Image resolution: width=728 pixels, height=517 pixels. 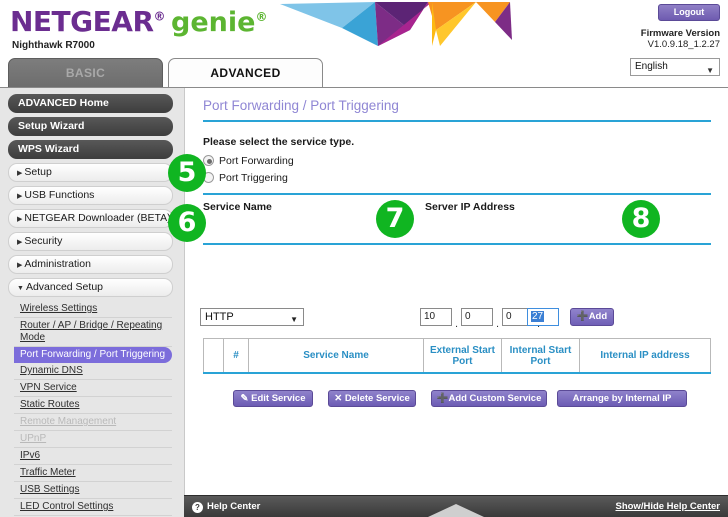 I want to click on router-model-label: Nighthawk R7000, so click(x=53, y=45).